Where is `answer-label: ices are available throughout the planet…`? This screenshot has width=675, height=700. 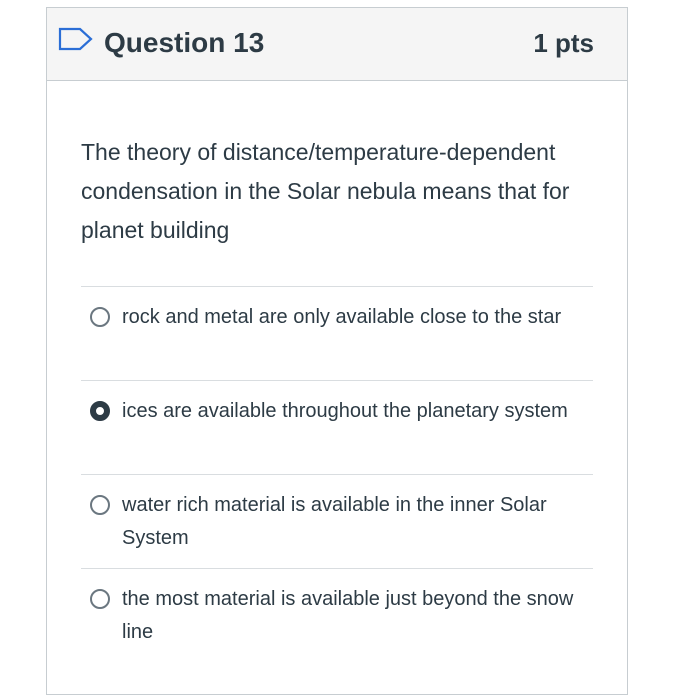 answer-label: ices are available throughout the planet… is located at coordinates (351, 411).